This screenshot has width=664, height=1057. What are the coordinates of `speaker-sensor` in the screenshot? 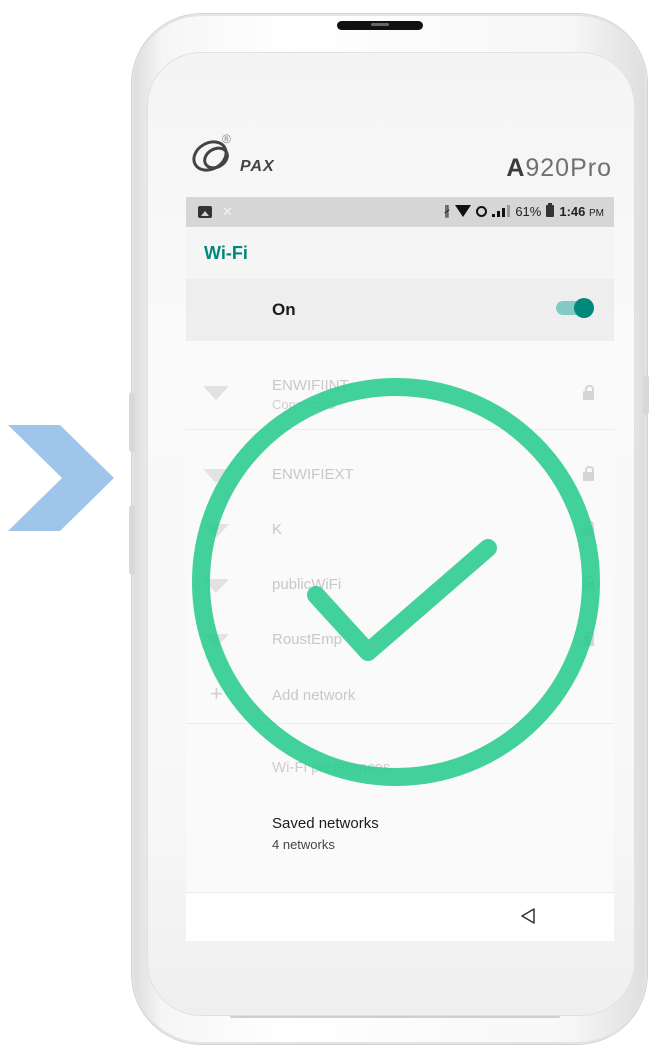 It's located at (380, 24).